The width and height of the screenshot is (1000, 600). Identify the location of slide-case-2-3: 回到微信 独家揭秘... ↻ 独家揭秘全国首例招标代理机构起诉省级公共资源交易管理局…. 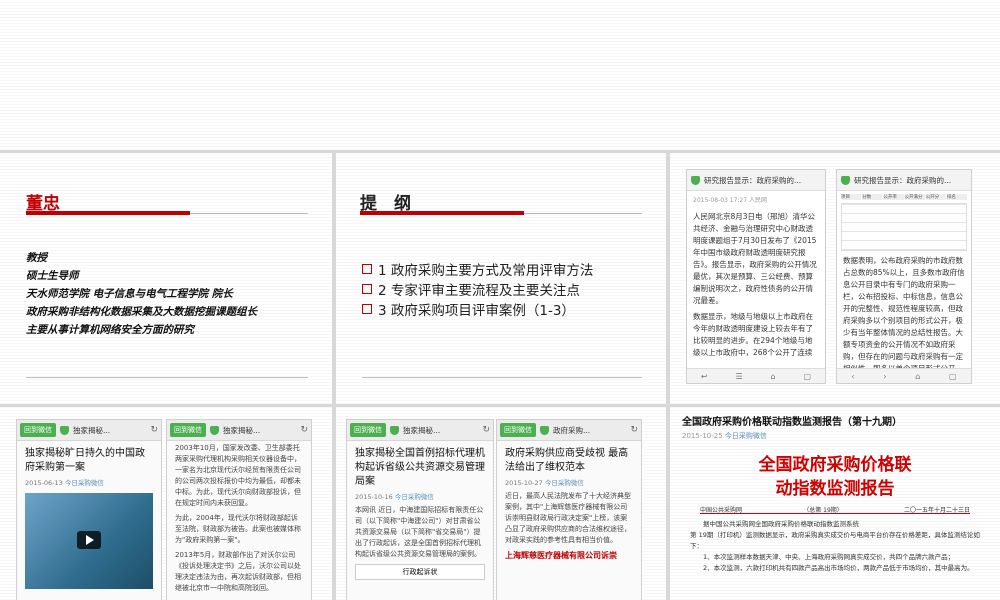
(501, 503).